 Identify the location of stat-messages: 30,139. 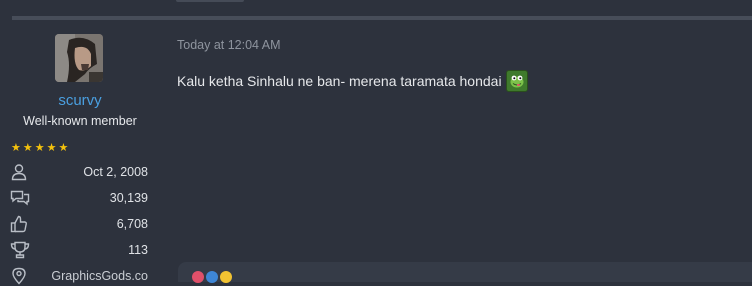
(79, 198).